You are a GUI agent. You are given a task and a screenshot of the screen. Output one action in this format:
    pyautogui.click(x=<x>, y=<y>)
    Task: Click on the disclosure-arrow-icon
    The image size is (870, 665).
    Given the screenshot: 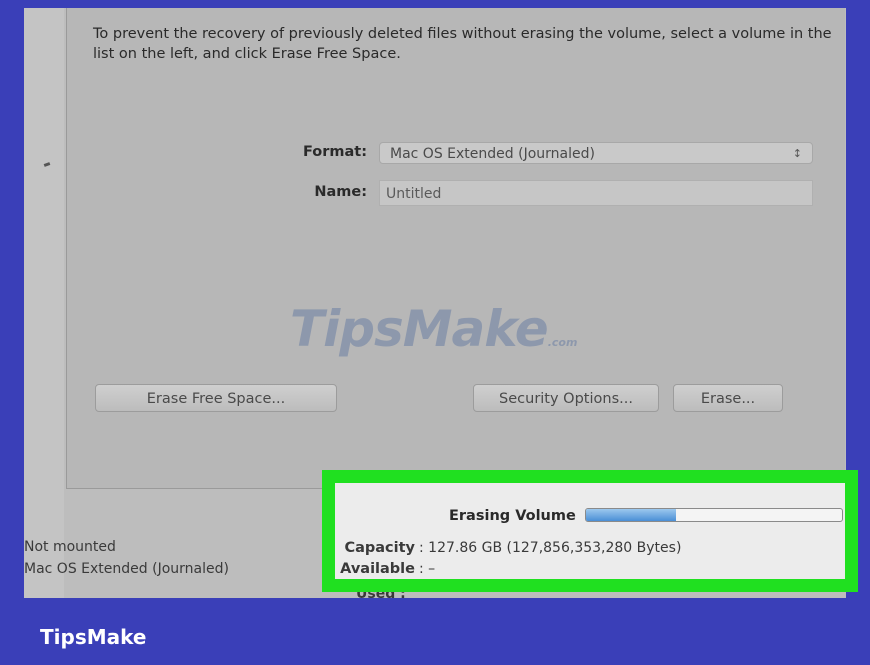 What is the action you would take?
    pyautogui.click(x=47, y=164)
    